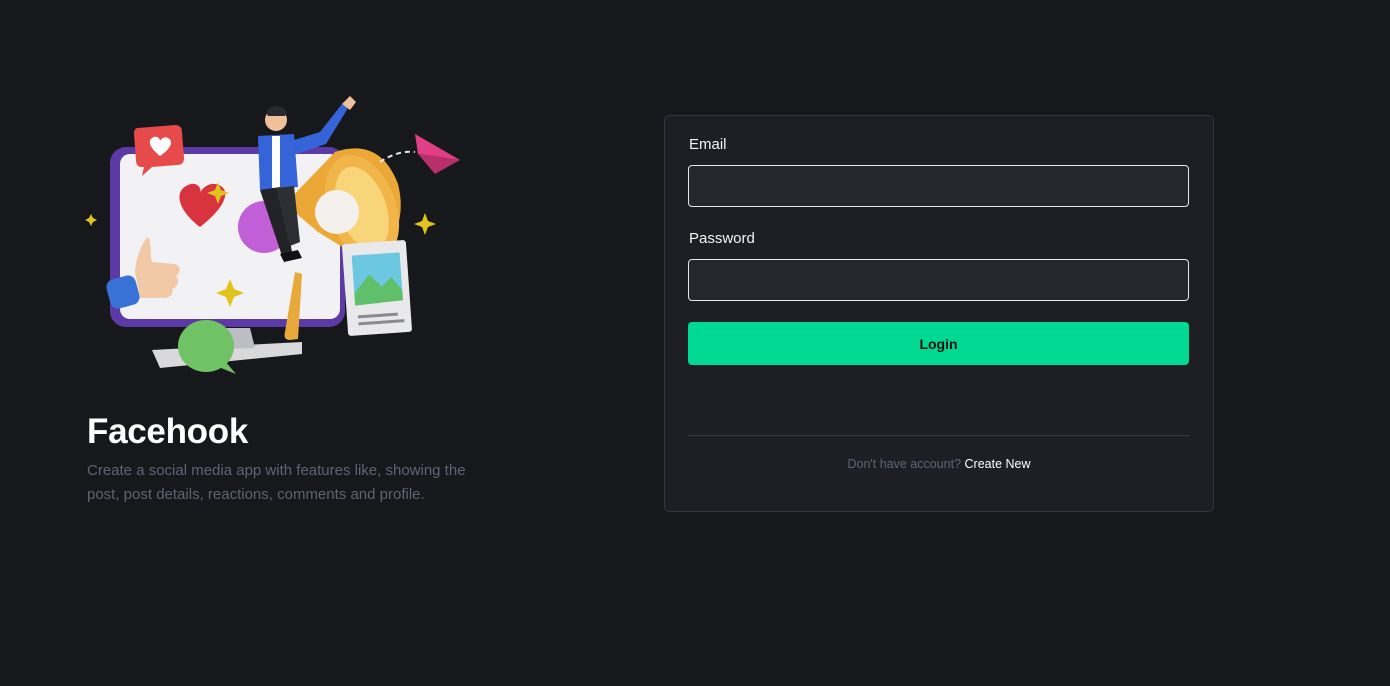  Describe the element at coordinates (708, 144) in the screenshot. I see `email-label: Email` at that location.